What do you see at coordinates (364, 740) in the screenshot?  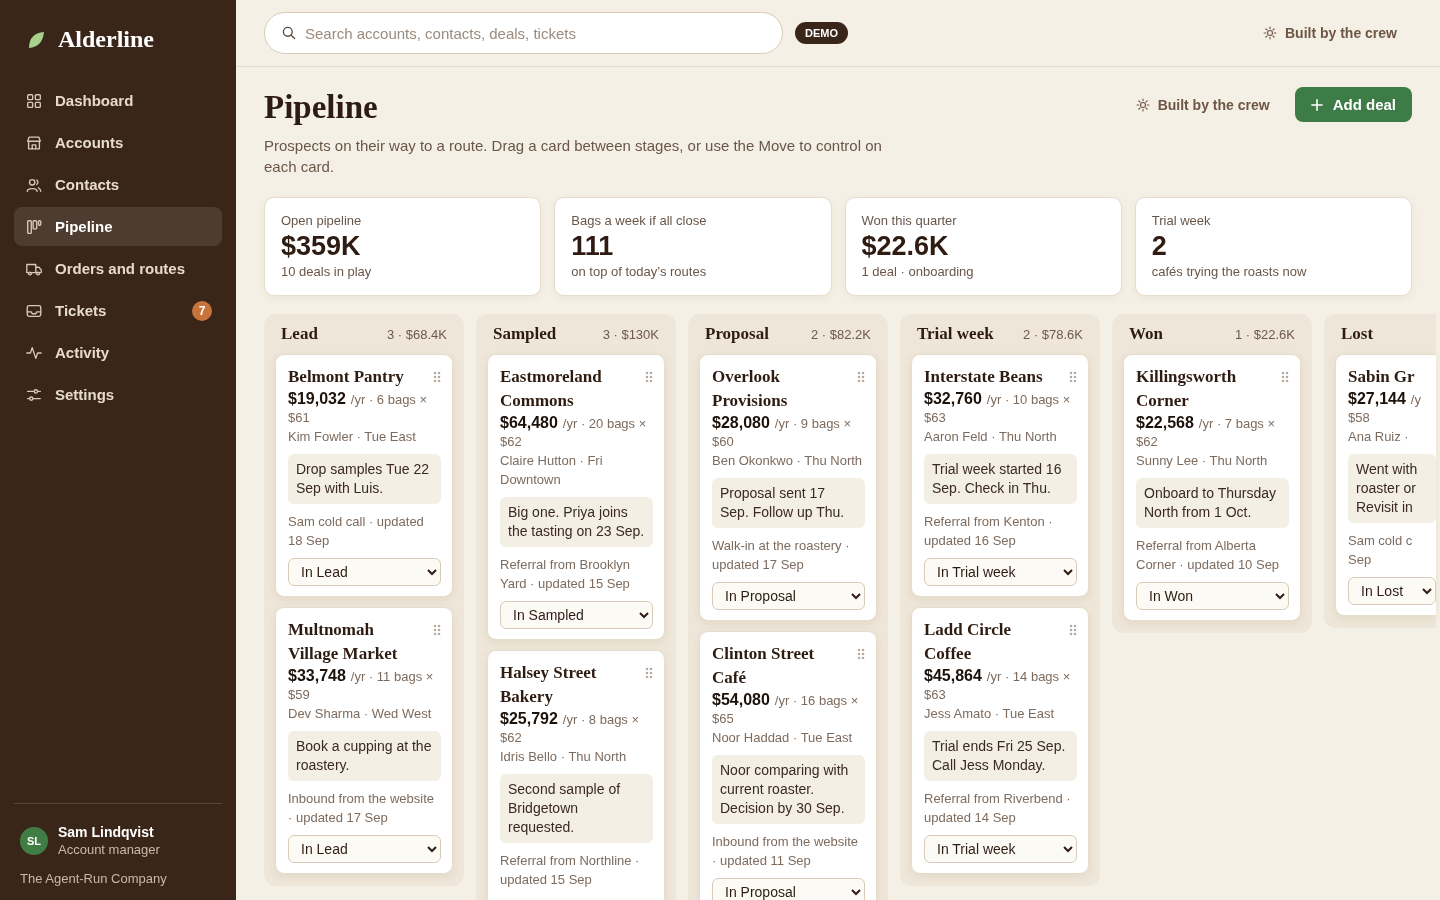 I see `deal-card: Multnomah Village Market $33,748 /yr · 11 bags × $59 Dev Sharma · Wed West Book a cupping at the roastery. Inbound from the website · updated 17 Sep In Lead` at bounding box center [364, 740].